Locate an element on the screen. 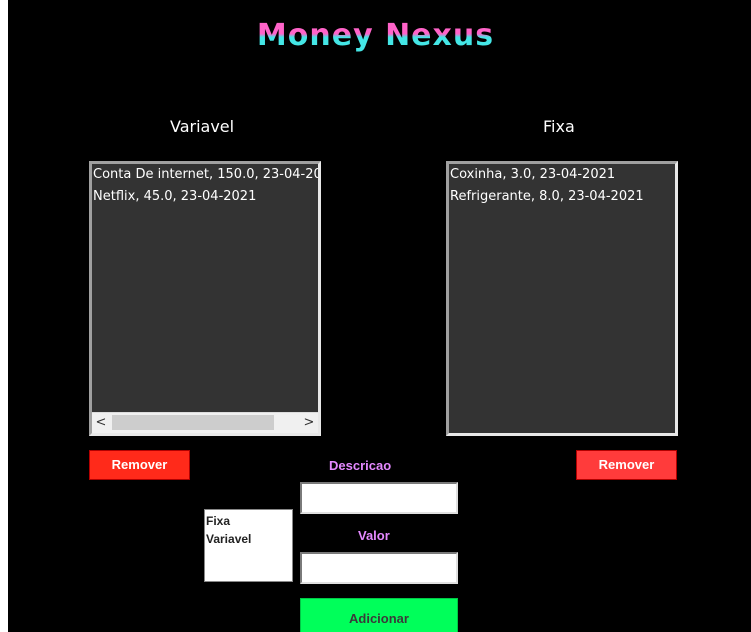 The width and height of the screenshot is (751, 632). fixa-remove-button: Remover is located at coordinates (626, 465).